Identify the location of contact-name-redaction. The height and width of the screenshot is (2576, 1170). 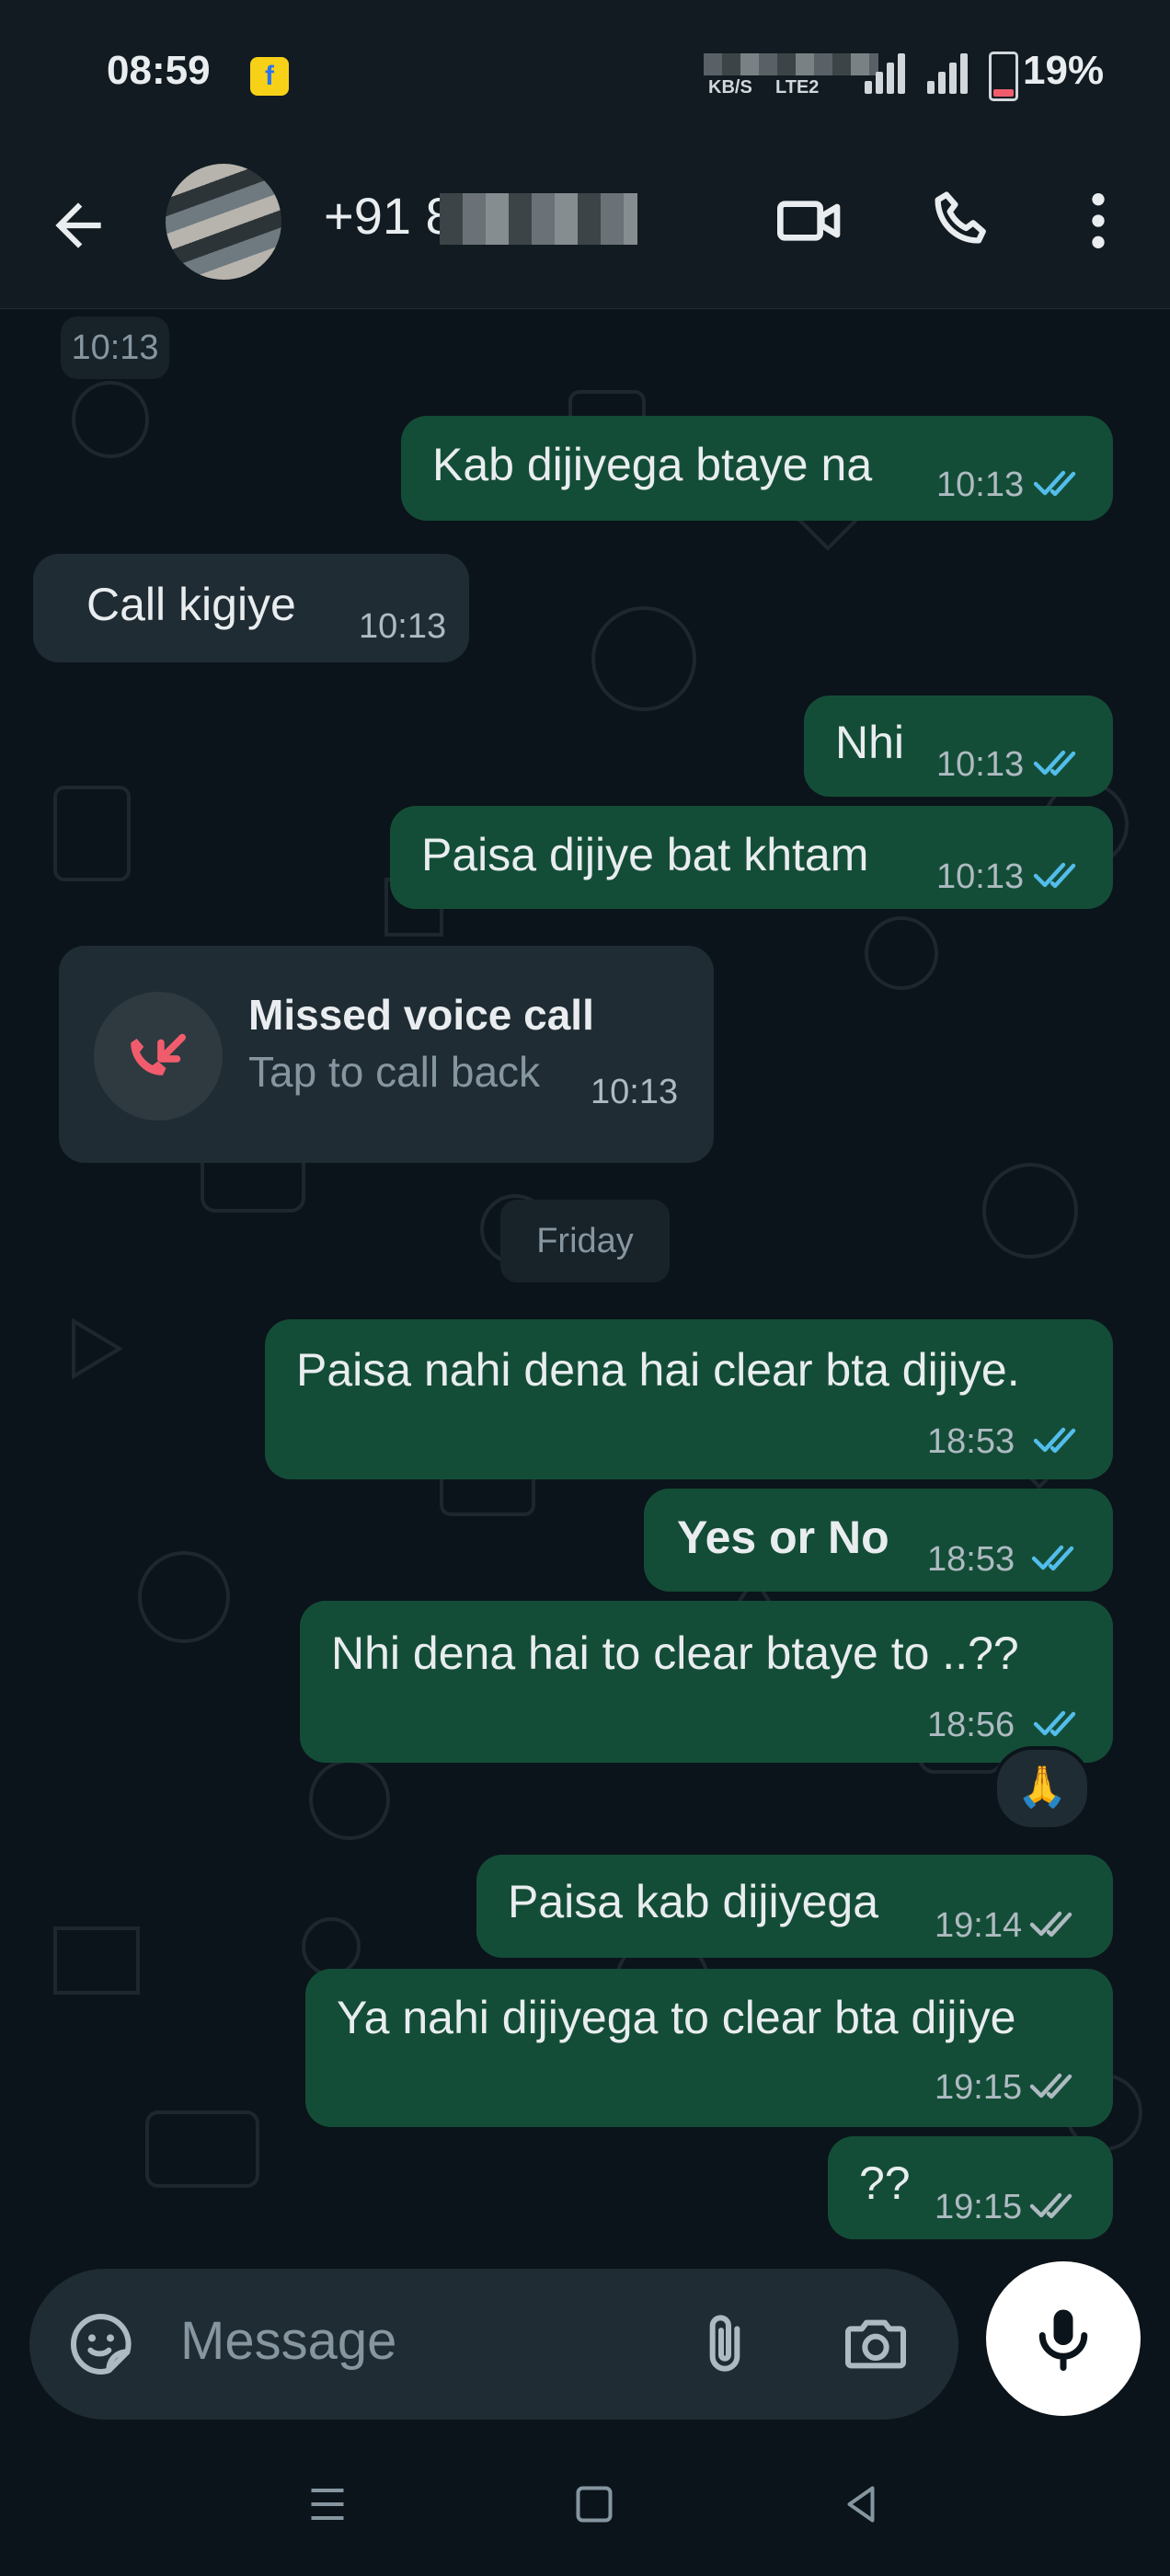
(538, 219).